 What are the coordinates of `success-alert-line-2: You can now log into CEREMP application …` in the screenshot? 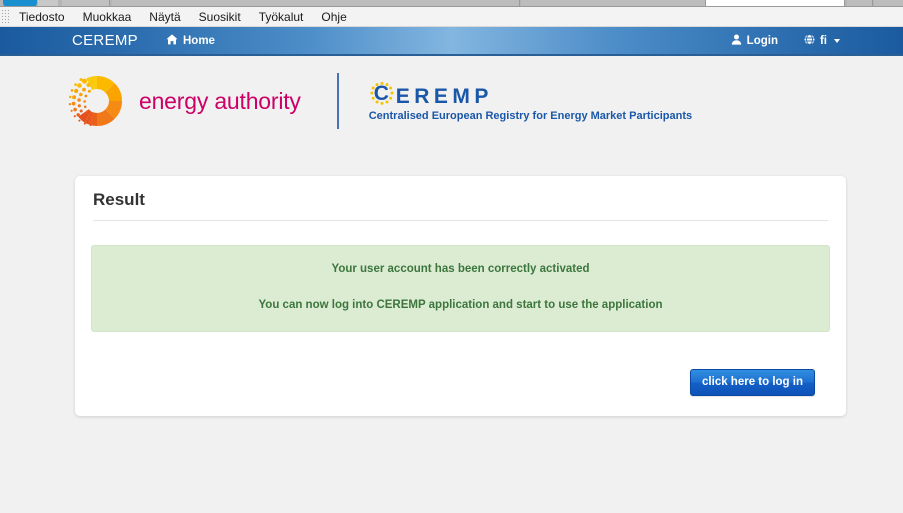 It's located at (460, 304).